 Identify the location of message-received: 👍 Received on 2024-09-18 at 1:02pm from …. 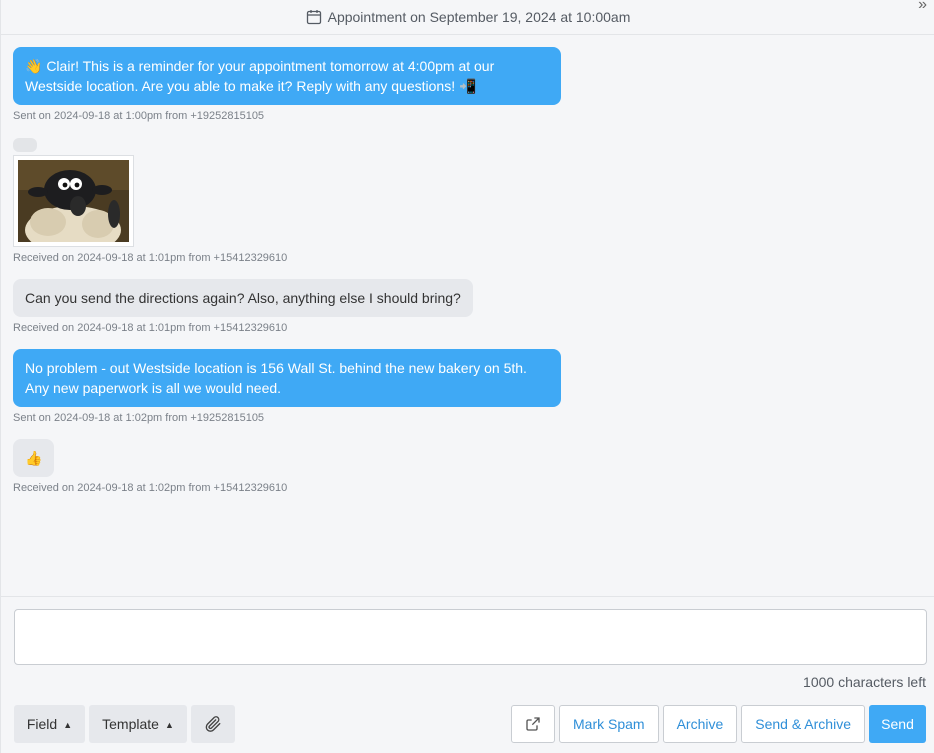
(463, 467).